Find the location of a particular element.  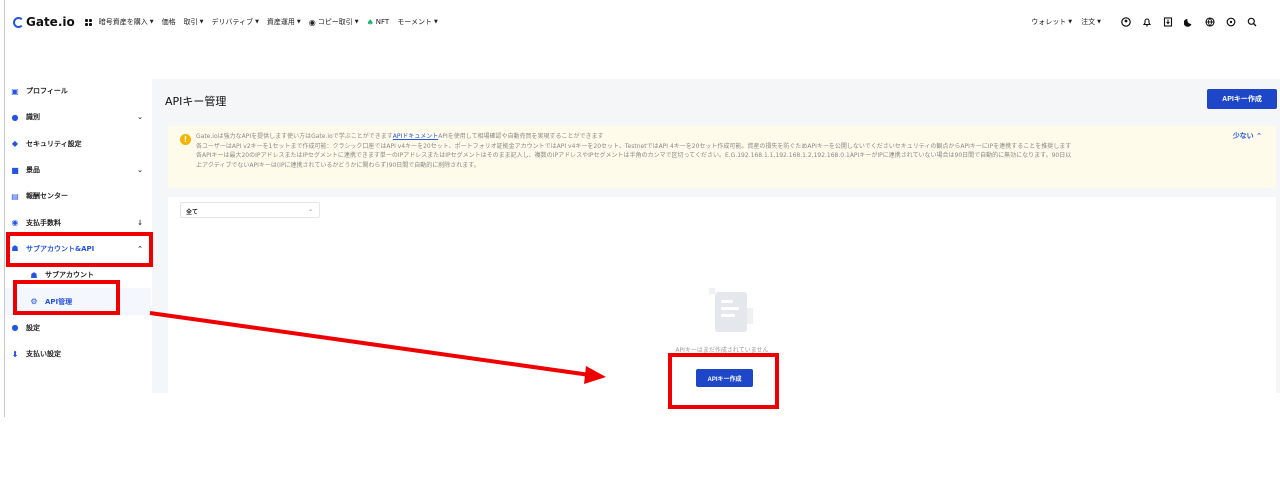

payment-icon: ⬇ is located at coordinates (15, 354).